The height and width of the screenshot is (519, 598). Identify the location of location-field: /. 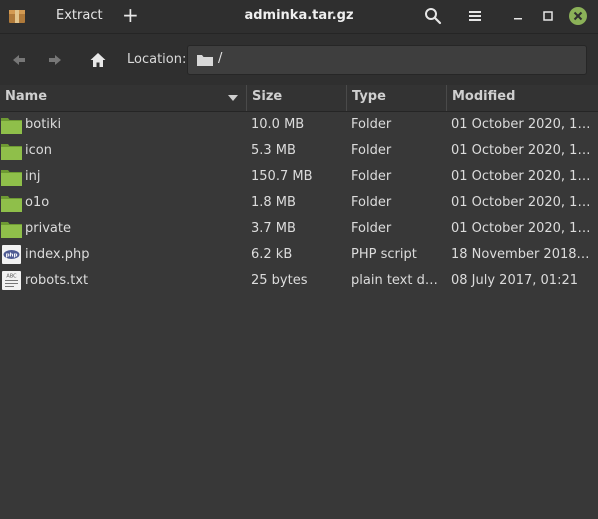
(387, 60).